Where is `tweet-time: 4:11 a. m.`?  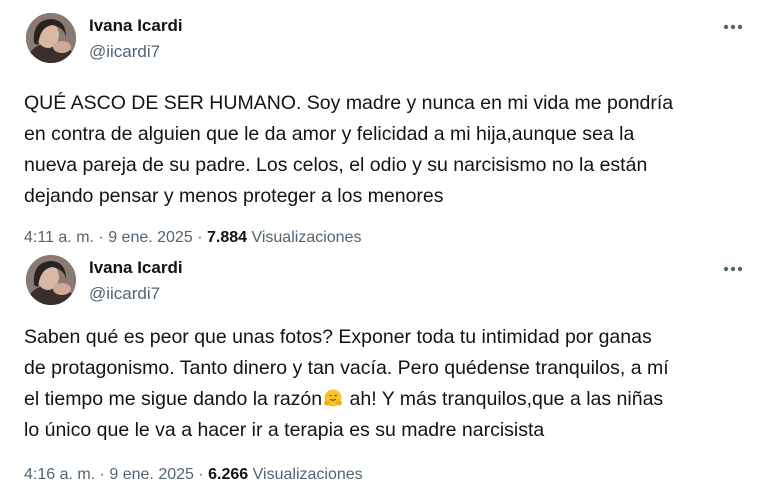 tweet-time: 4:11 a. m. is located at coordinates (59, 237).